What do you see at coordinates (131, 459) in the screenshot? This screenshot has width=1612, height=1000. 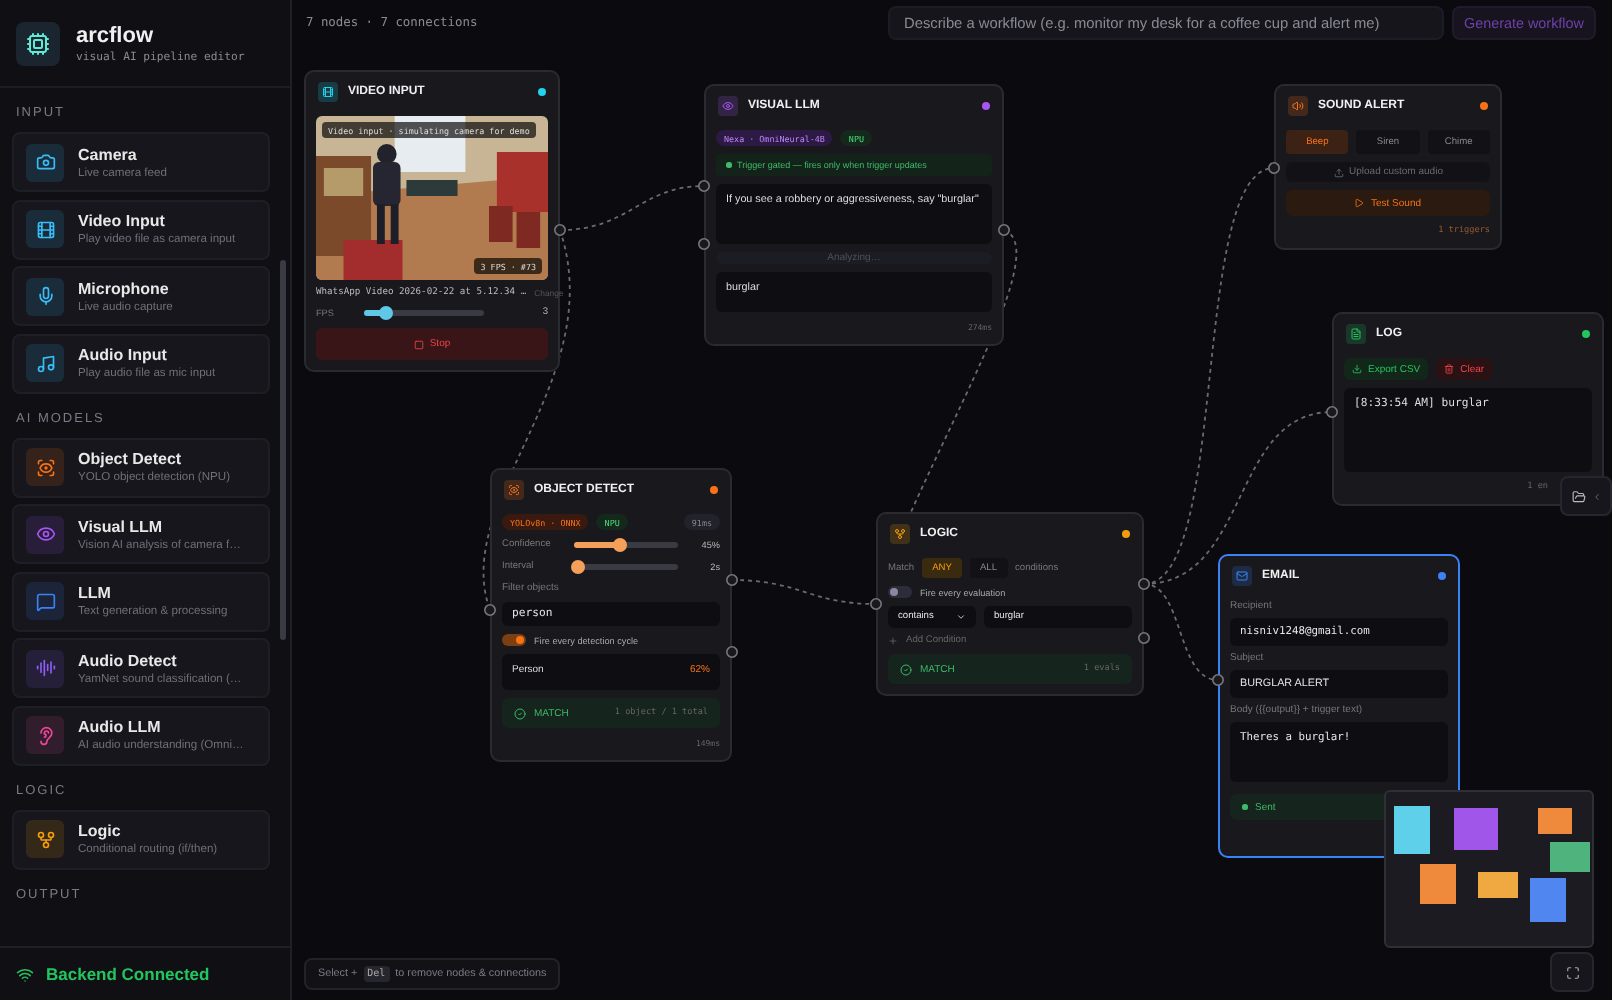 I see `item-name: Object Detect` at bounding box center [131, 459].